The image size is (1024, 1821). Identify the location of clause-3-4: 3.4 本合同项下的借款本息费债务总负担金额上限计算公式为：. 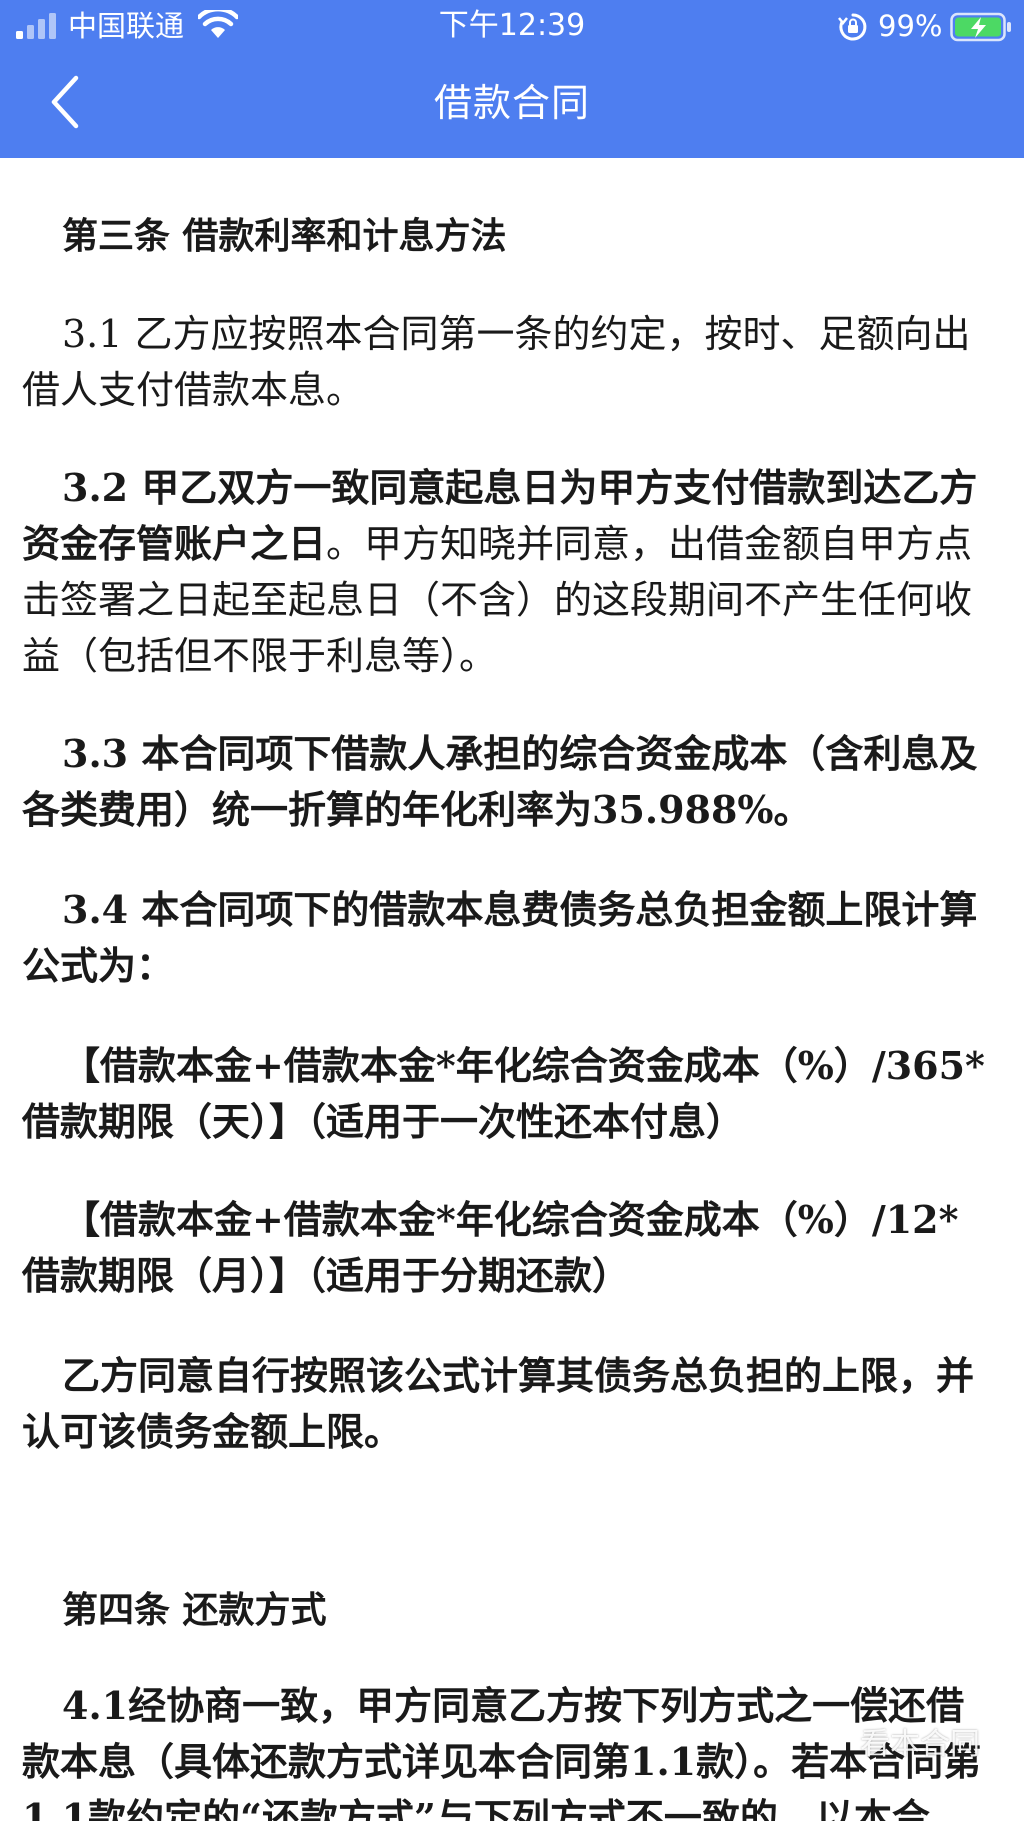
(500, 937).